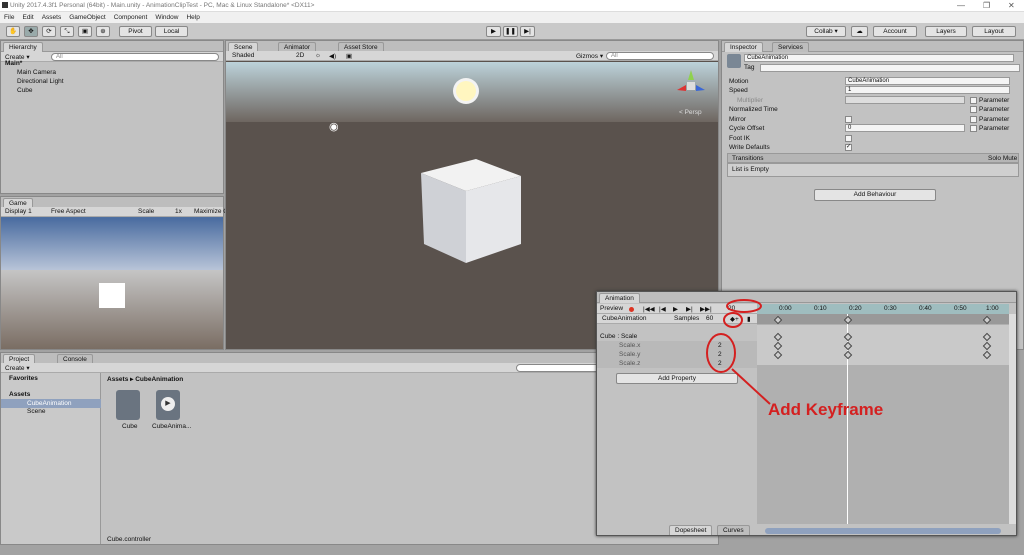  I want to click on annotation-overlay, so click(738, 352).